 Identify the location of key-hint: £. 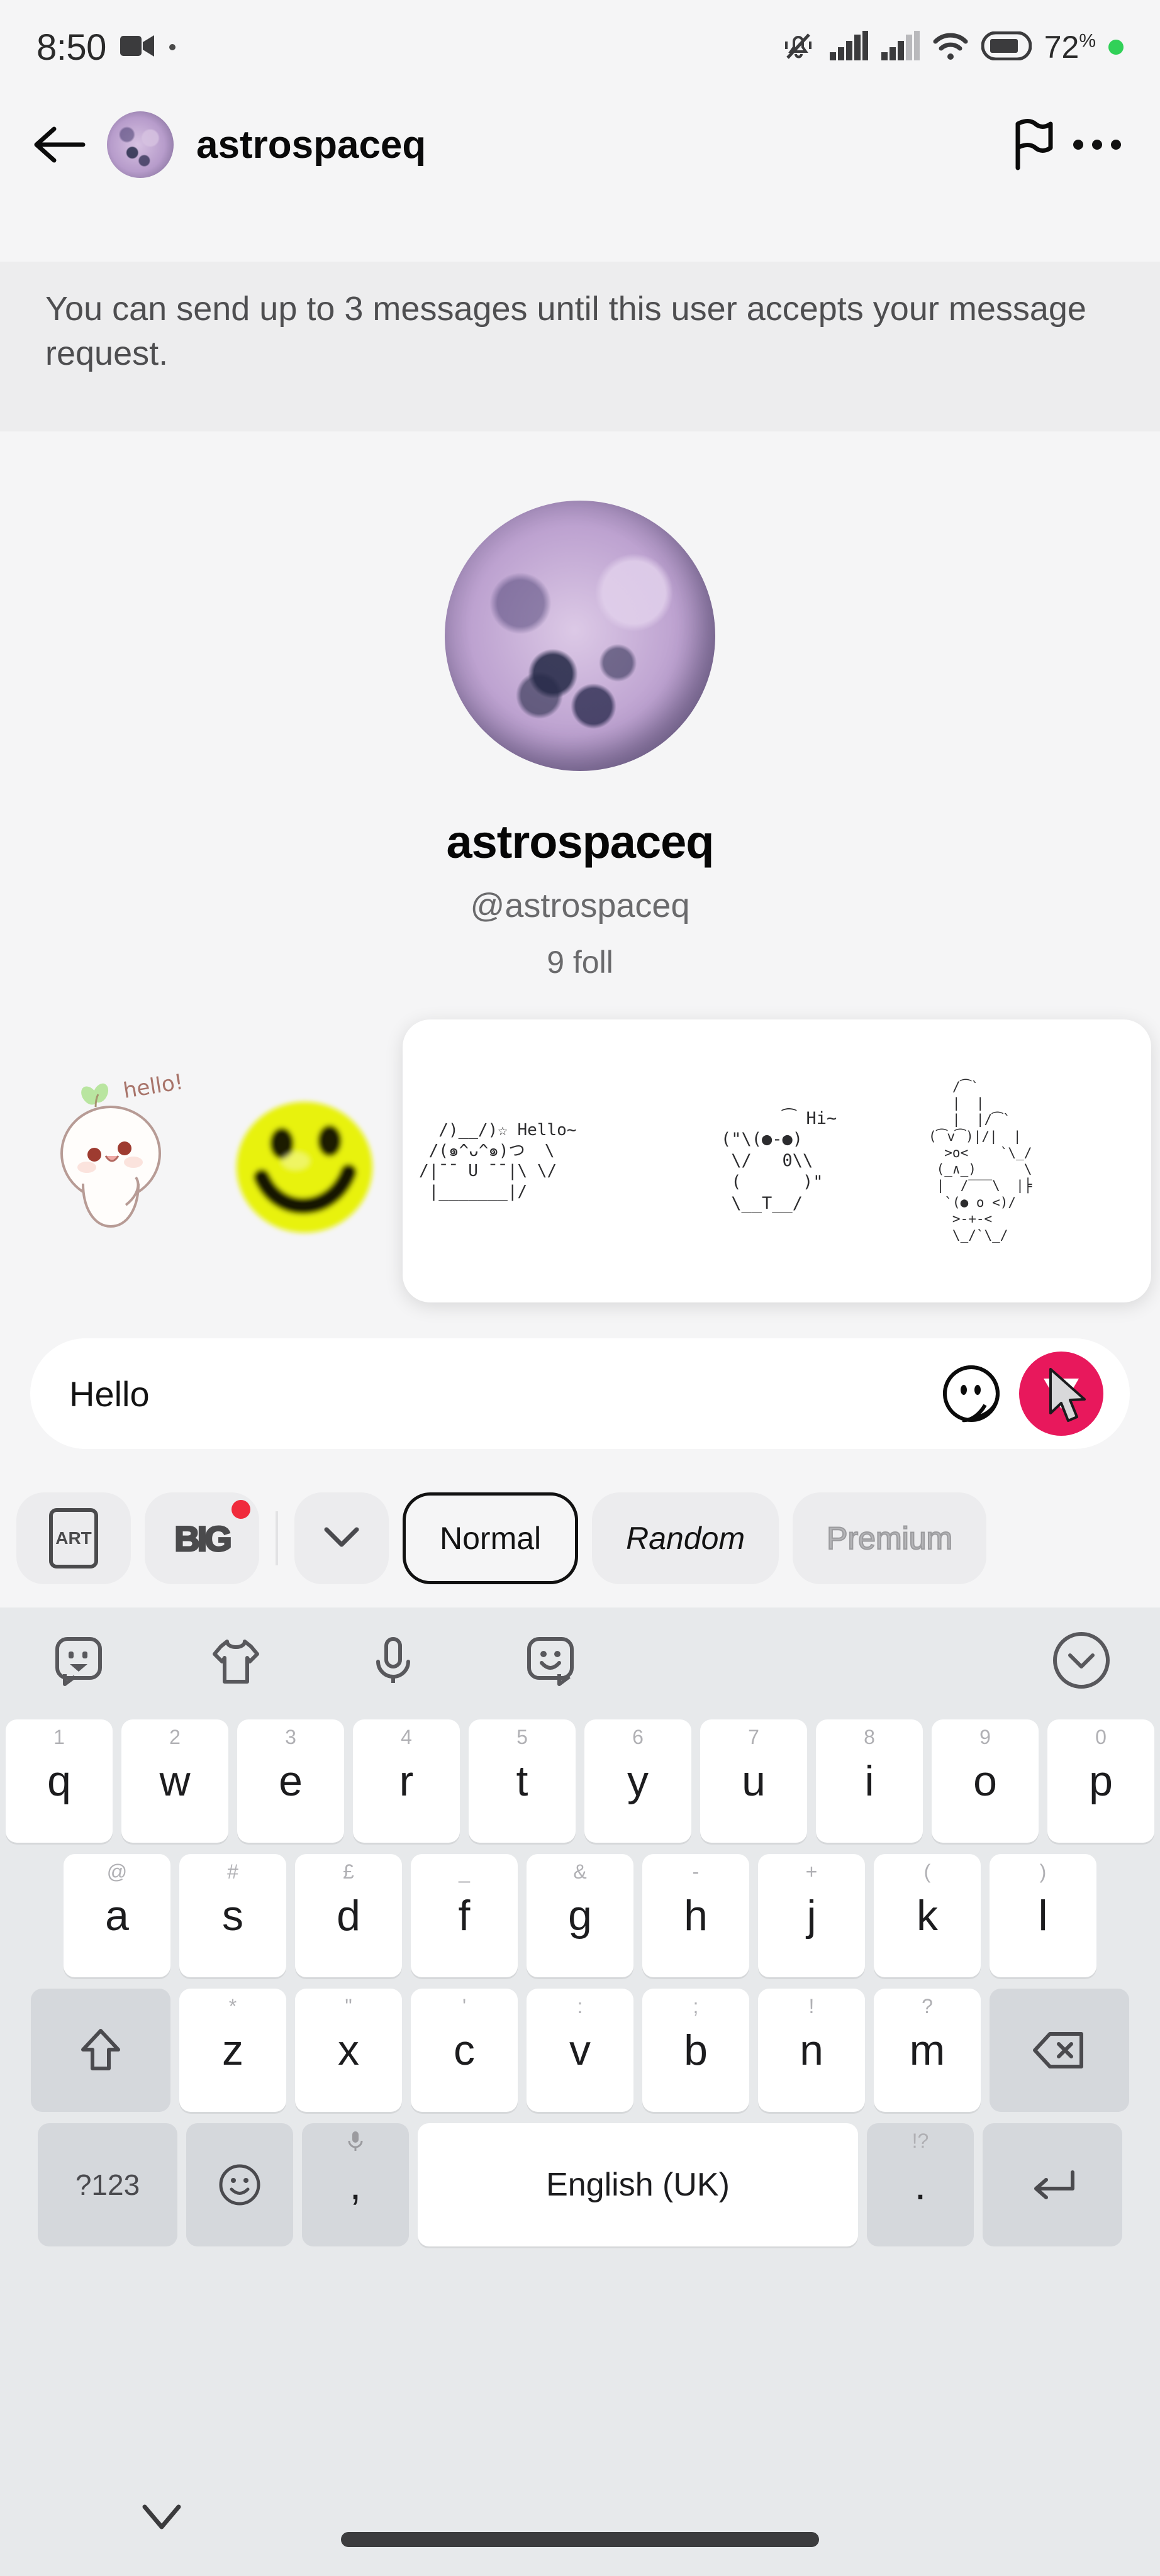
(348, 1871).